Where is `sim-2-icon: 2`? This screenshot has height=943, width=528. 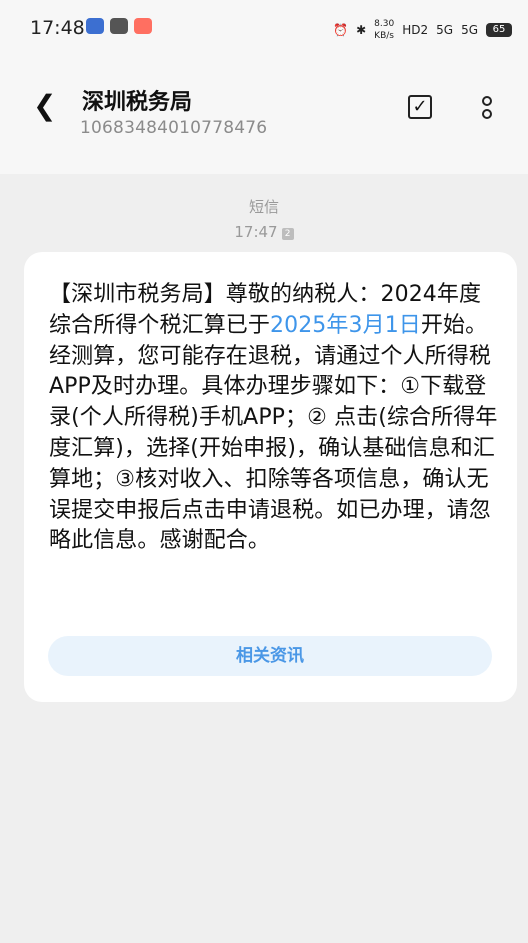
sim-2-icon: 2 is located at coordinates (287, 234).